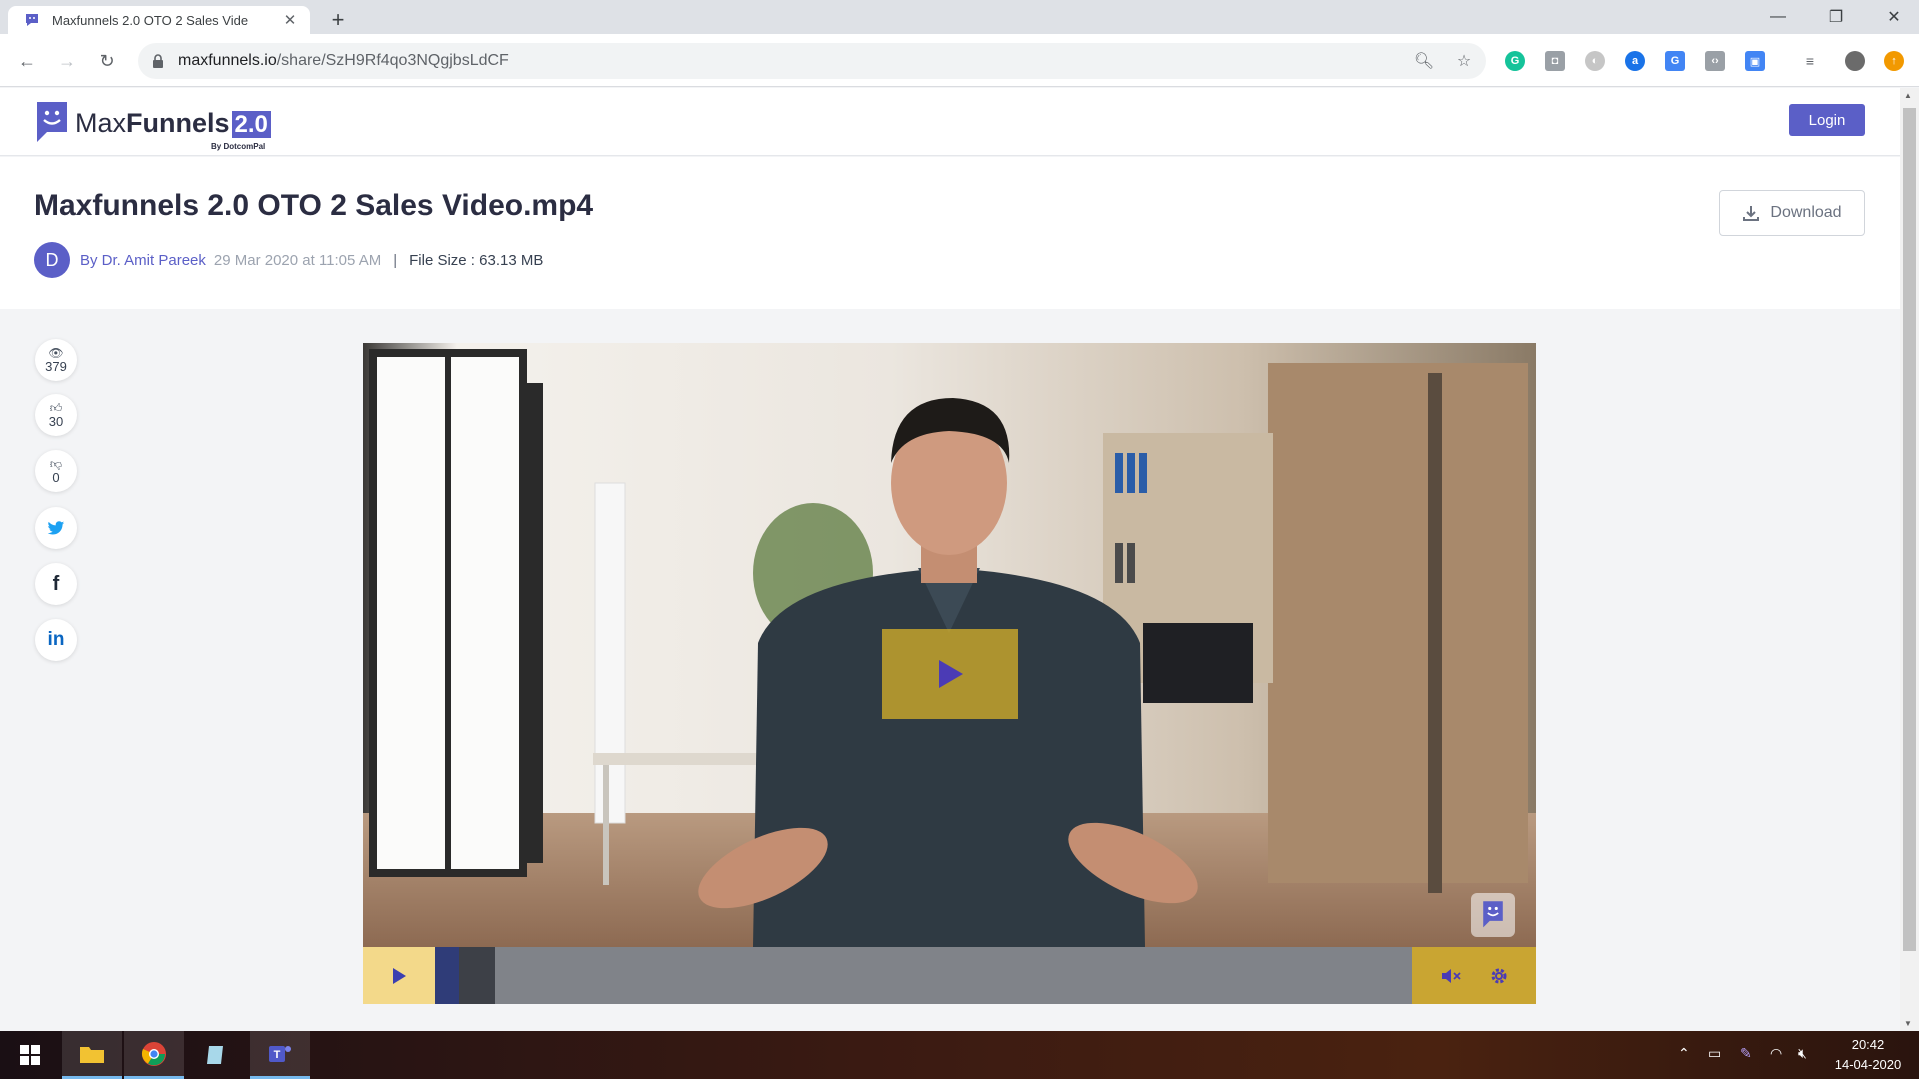 Image resolution: width=1919 pixels, height=1079 pixels. What do you see at coordinates (52, 122) in the screenshot?
I see `logo-chat-icon` at bounding box center [52, 122].